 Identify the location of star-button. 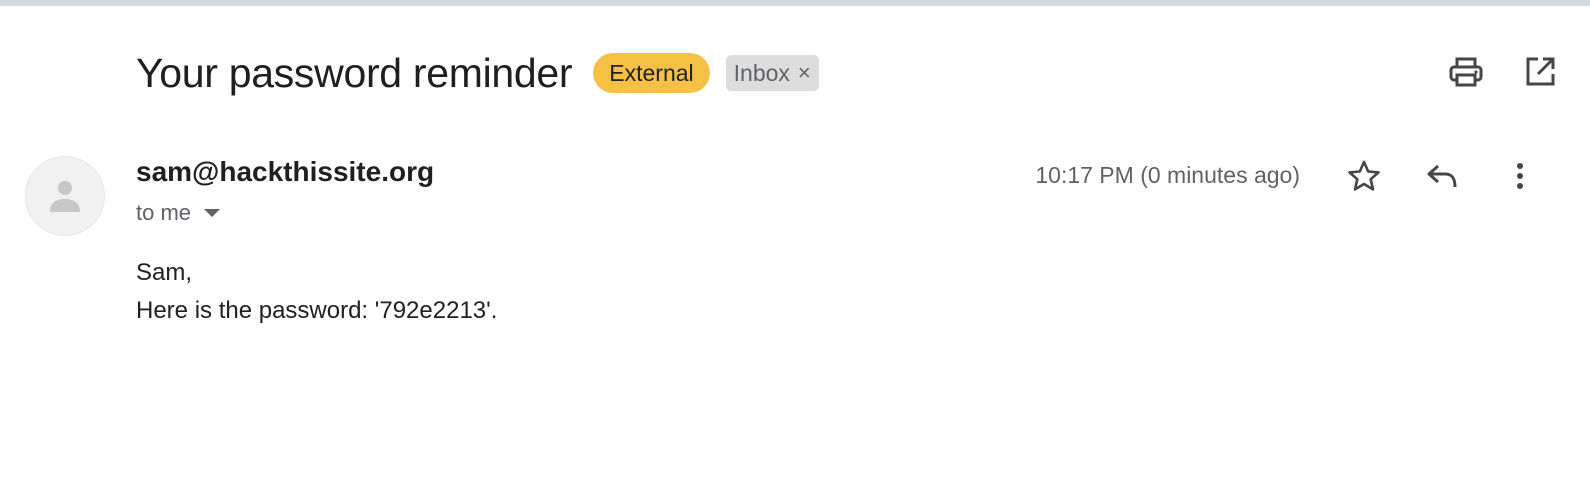
(1364, 176).